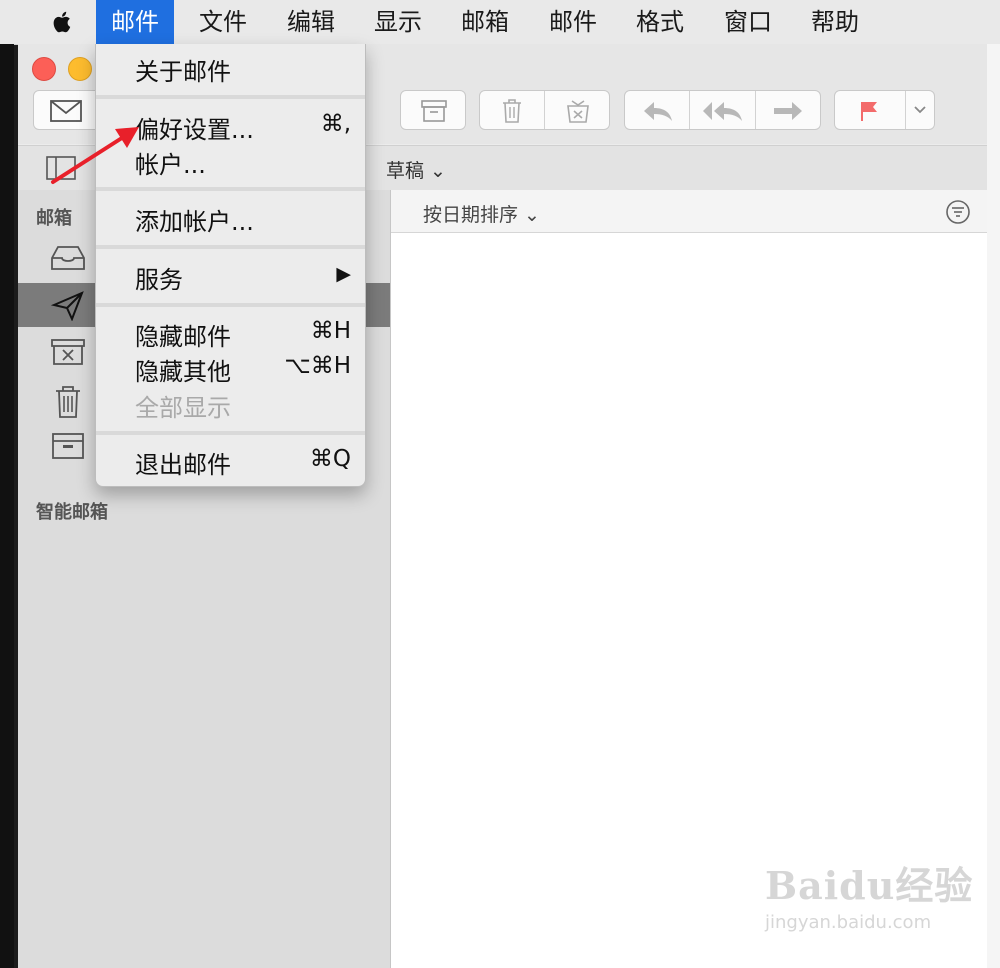  Describe the element at coordinates (183, 334) in the screenshot. I see `menu-hide-mail: 隐藏邮件` at that location.